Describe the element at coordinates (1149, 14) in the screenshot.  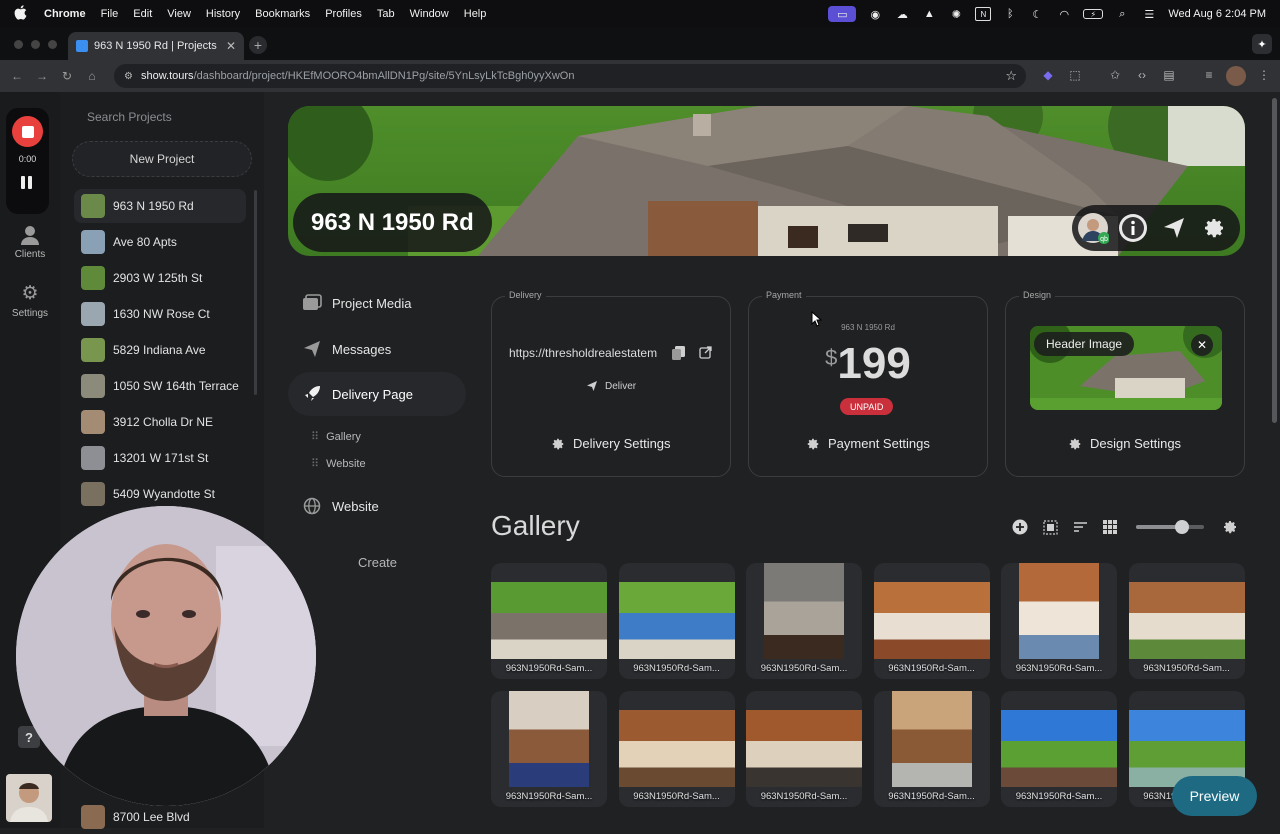
I see `control-center-icon: ☰` at that location.